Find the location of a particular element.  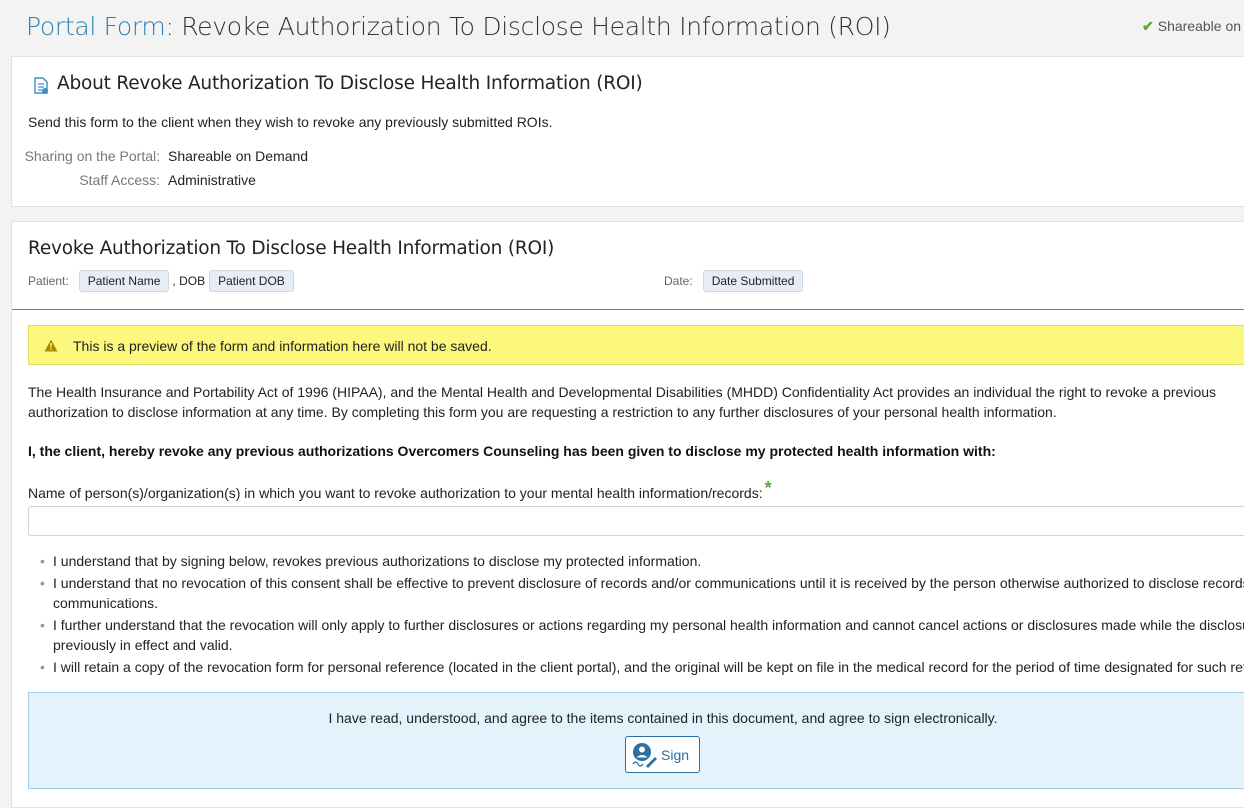

shareable-status: ✔ Shareable on is located at coordinates (1191, 26).